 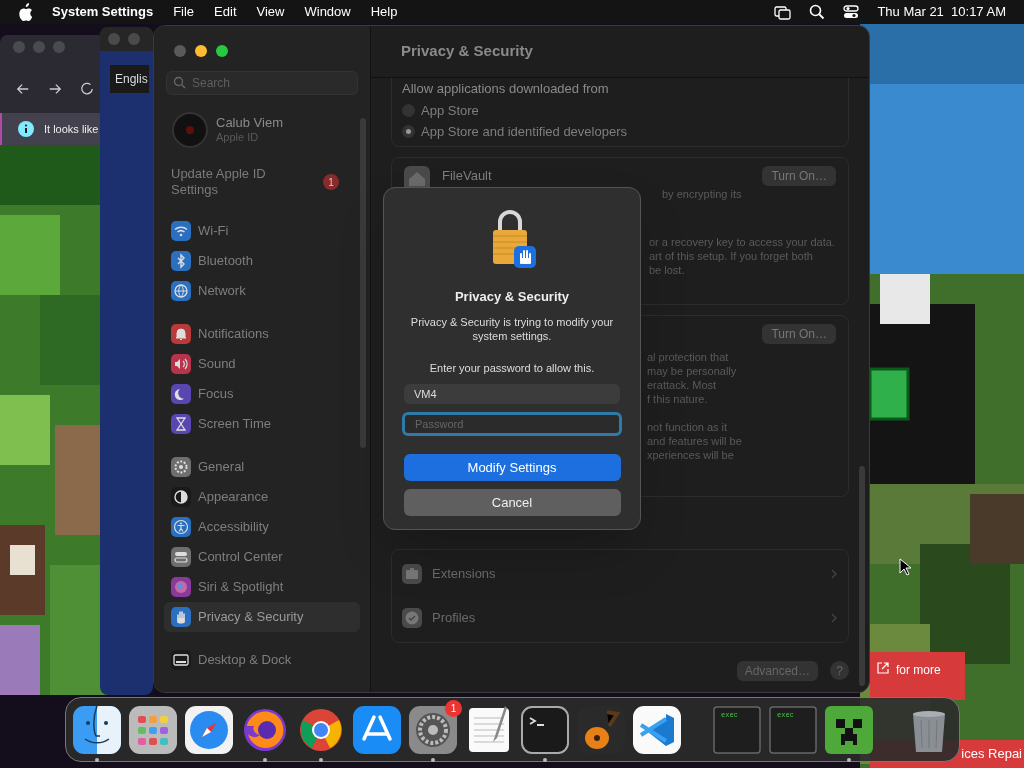 I want to click on app-grid-icon, so click(x=153, y=729).